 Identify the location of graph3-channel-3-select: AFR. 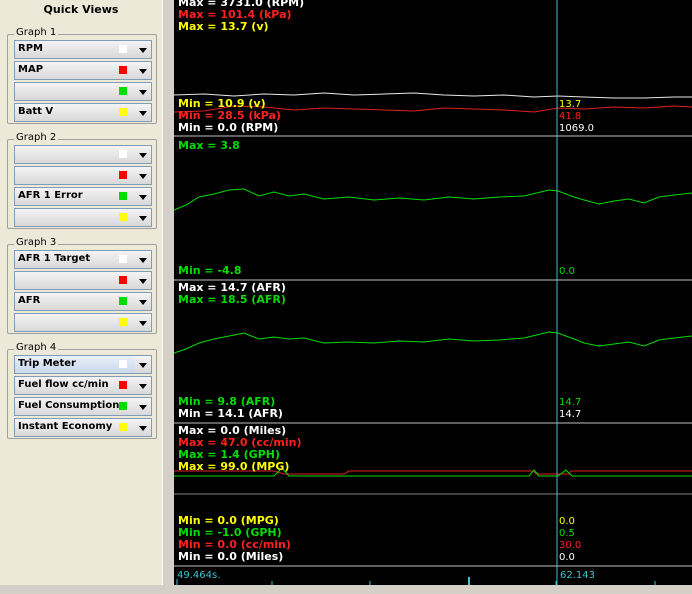
(83, 301).